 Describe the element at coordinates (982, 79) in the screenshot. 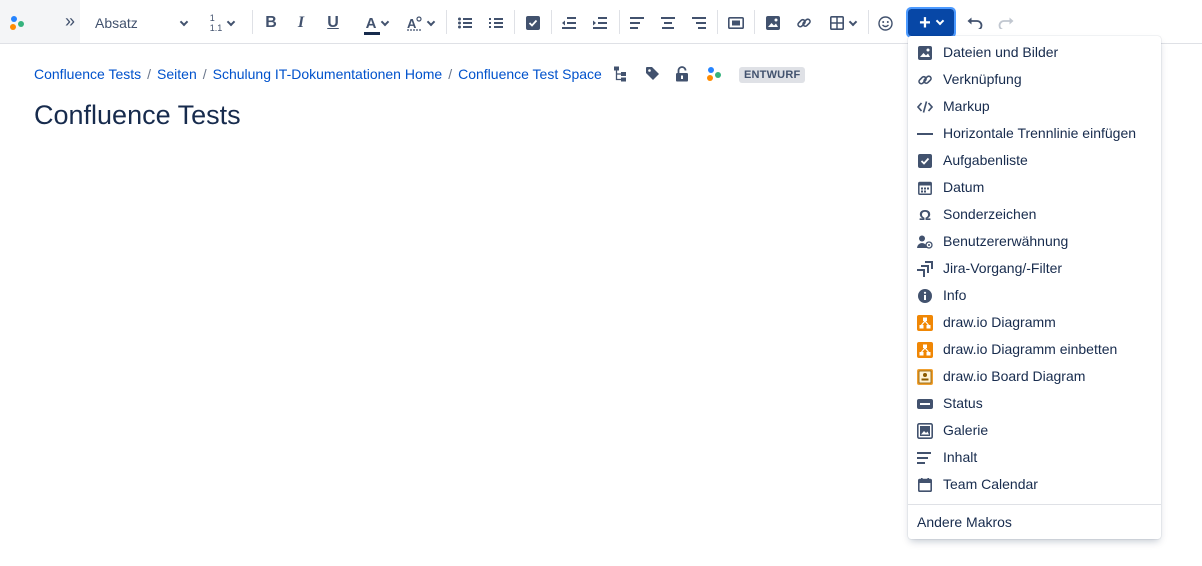

I see `menu-item-label: Verknüpfung` at that location.